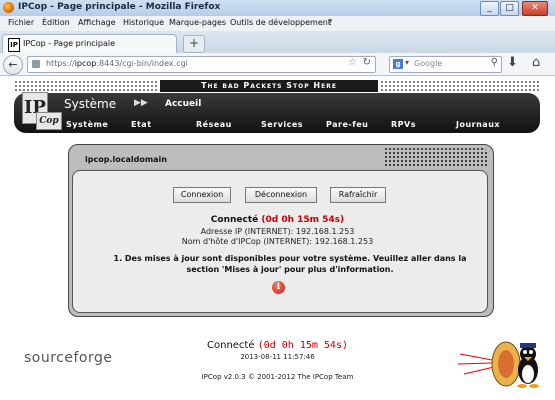 Image resolution: width=555 pixels, height=400 pixels. Describe the element at coordinates (194, 44) in the screenshot. I see `new-tab-button: +` at that location.